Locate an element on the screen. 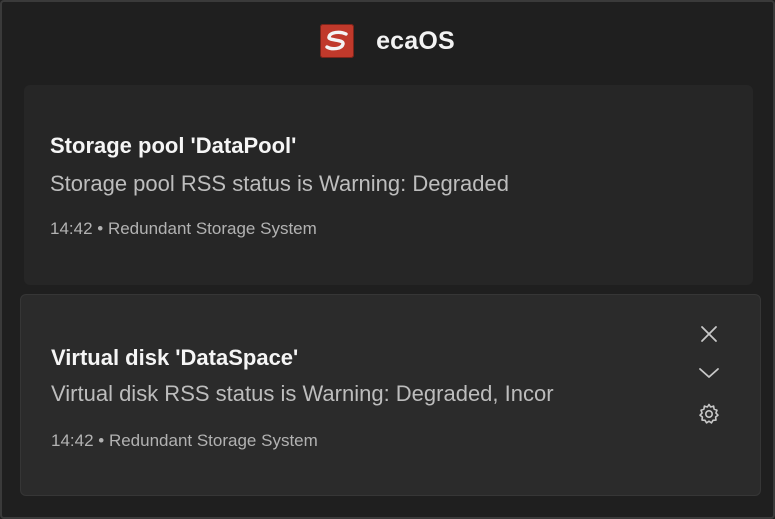  notification-title: Virtual disk 'DataSpace' is located at coordinates (175, 357).